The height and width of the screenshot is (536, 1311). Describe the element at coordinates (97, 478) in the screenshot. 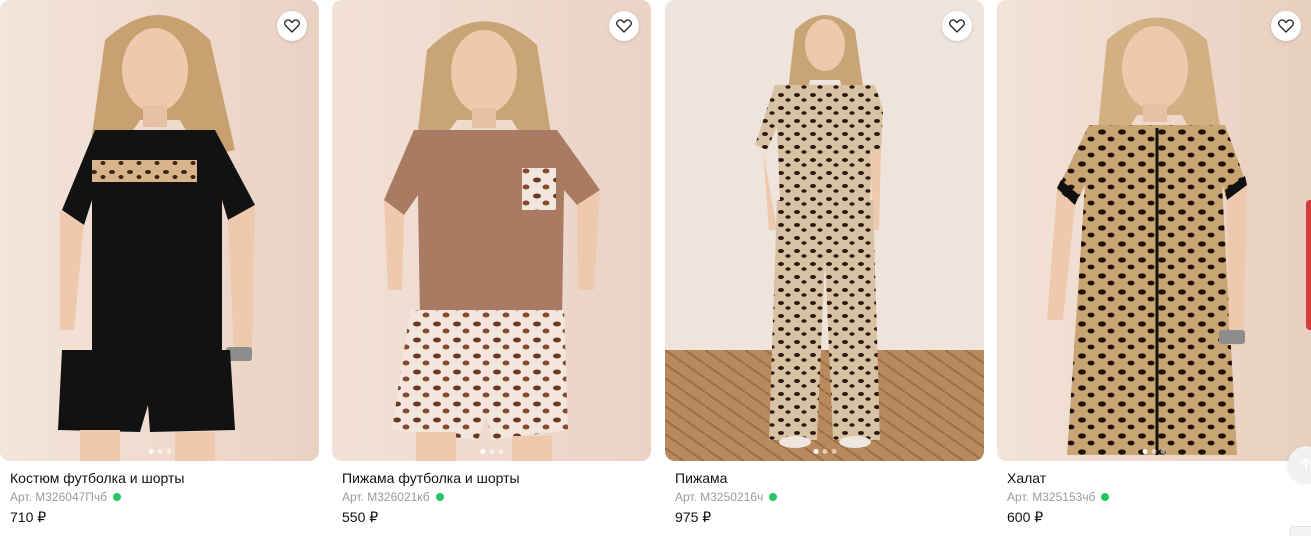

I see `product-title: Костюм футболка и шорты` at that location.